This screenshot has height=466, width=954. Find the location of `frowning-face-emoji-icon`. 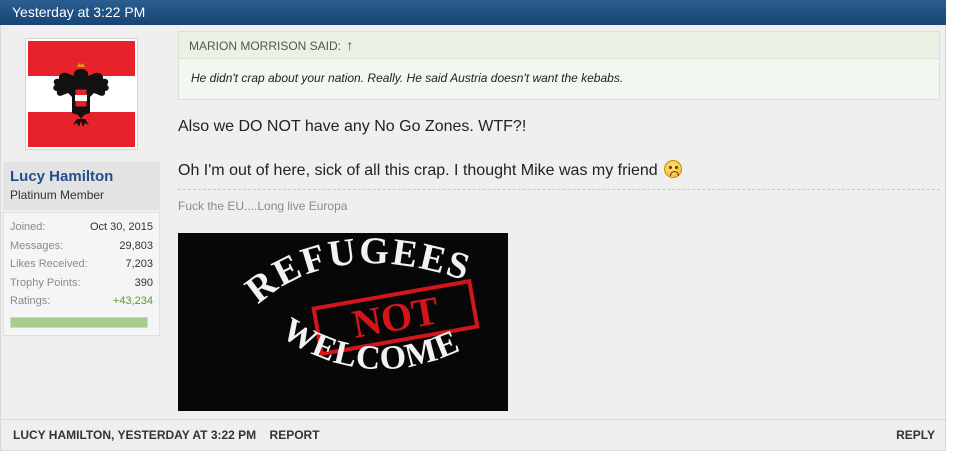

frowning-face-emoji-icon is located at coordinates (673, 169).